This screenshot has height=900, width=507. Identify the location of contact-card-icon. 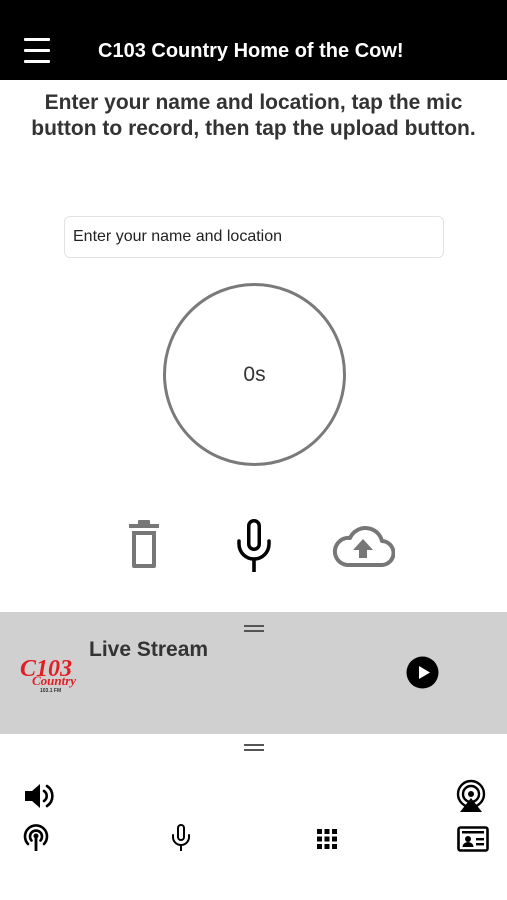
(473, 839).